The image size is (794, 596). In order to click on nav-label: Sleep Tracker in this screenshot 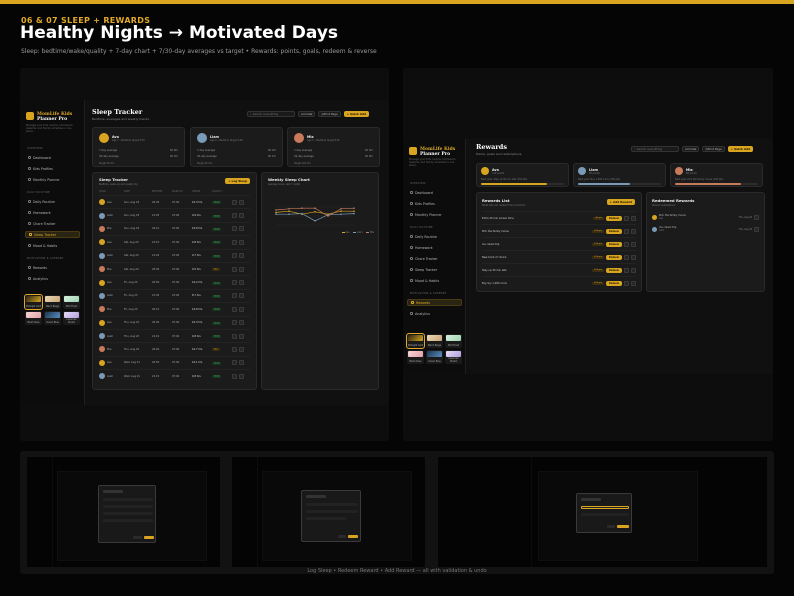, I will do `click(45, 234)`.